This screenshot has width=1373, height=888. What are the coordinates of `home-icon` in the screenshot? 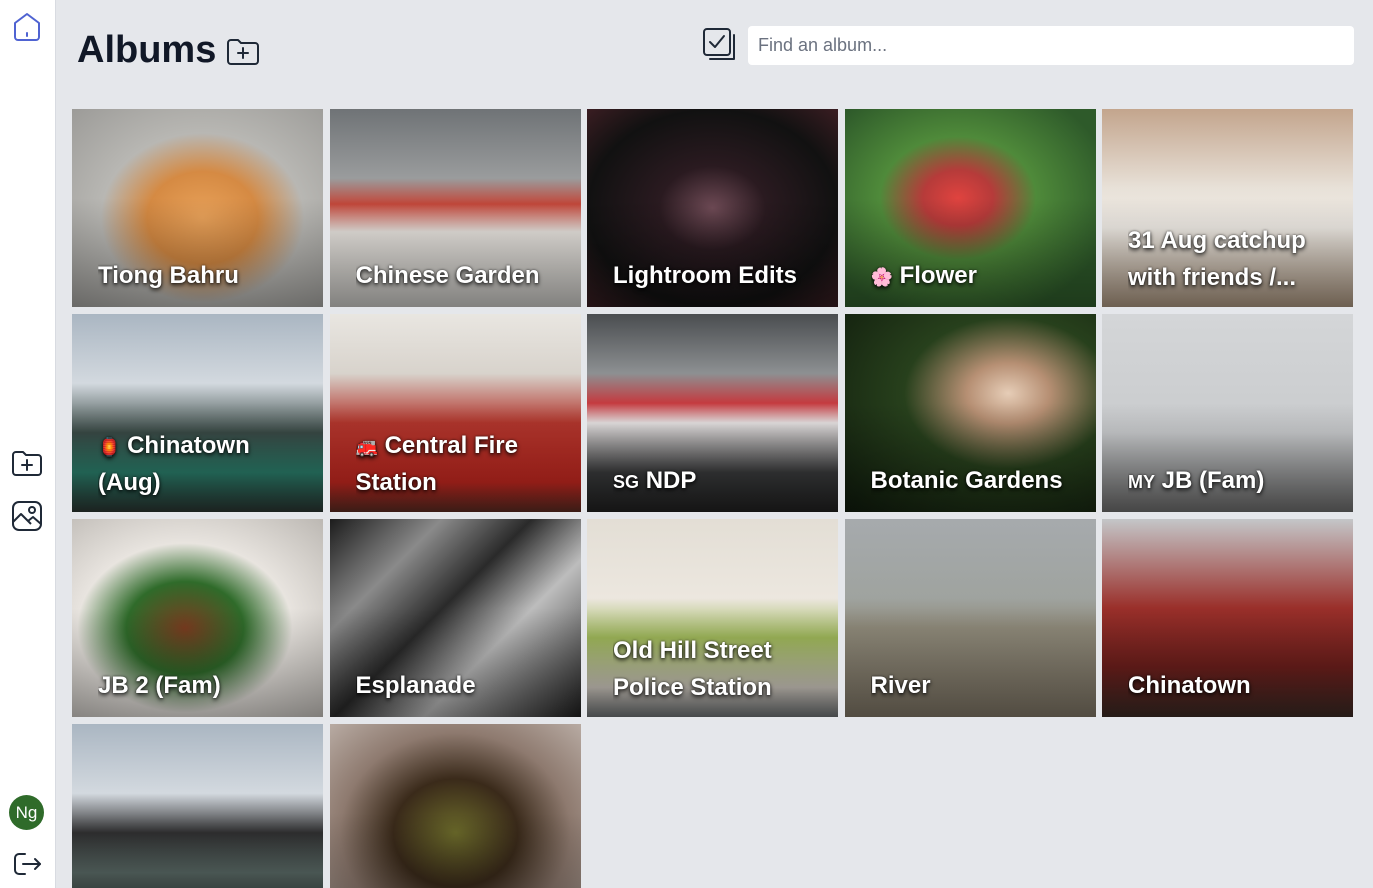 It's located at (27, 27).